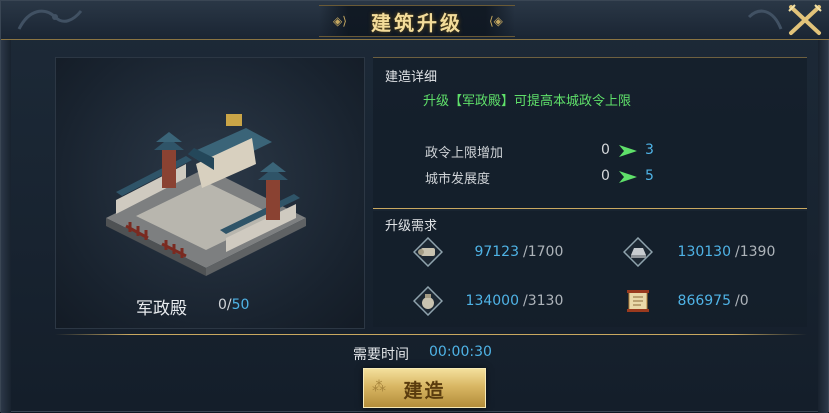 This screenshot has width=829, height=413. What do you see at coordinates (381, 355) in the screenshot?
I see `required-time-label: 需要时间` at bounding box center [381, 355].